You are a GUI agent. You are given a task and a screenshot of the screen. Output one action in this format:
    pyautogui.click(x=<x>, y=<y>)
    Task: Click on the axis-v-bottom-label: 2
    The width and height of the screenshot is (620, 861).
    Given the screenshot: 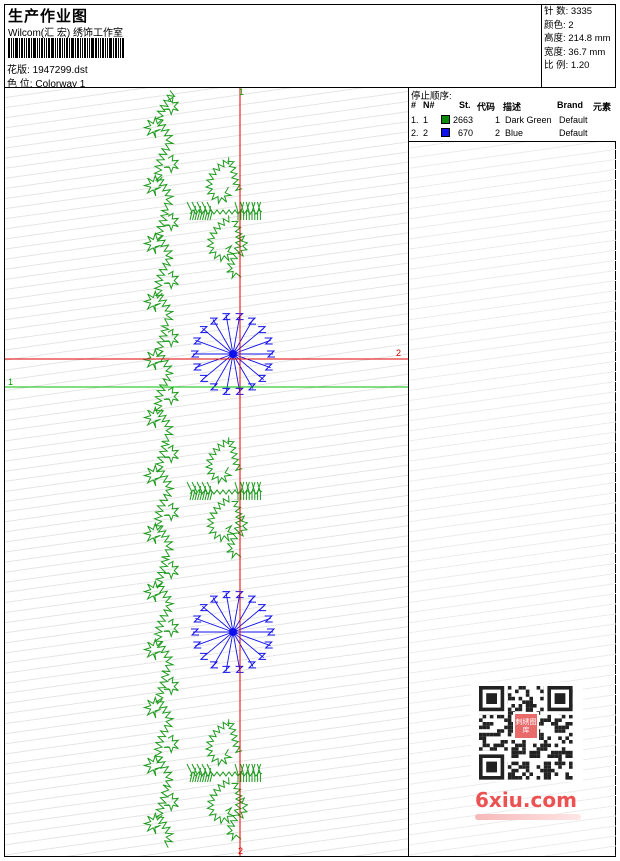 What is the action you would take?
    pyautogui.click(x=241, y=851)
    